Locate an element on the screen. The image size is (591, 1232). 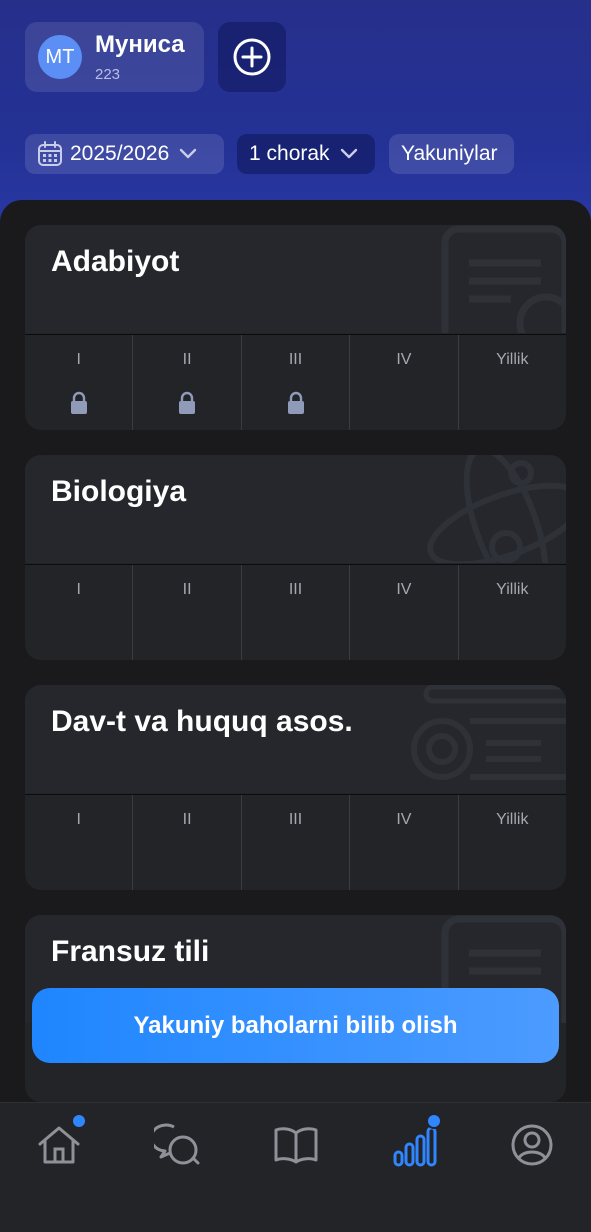
profile-icon is located at coordinates (532, 1145).